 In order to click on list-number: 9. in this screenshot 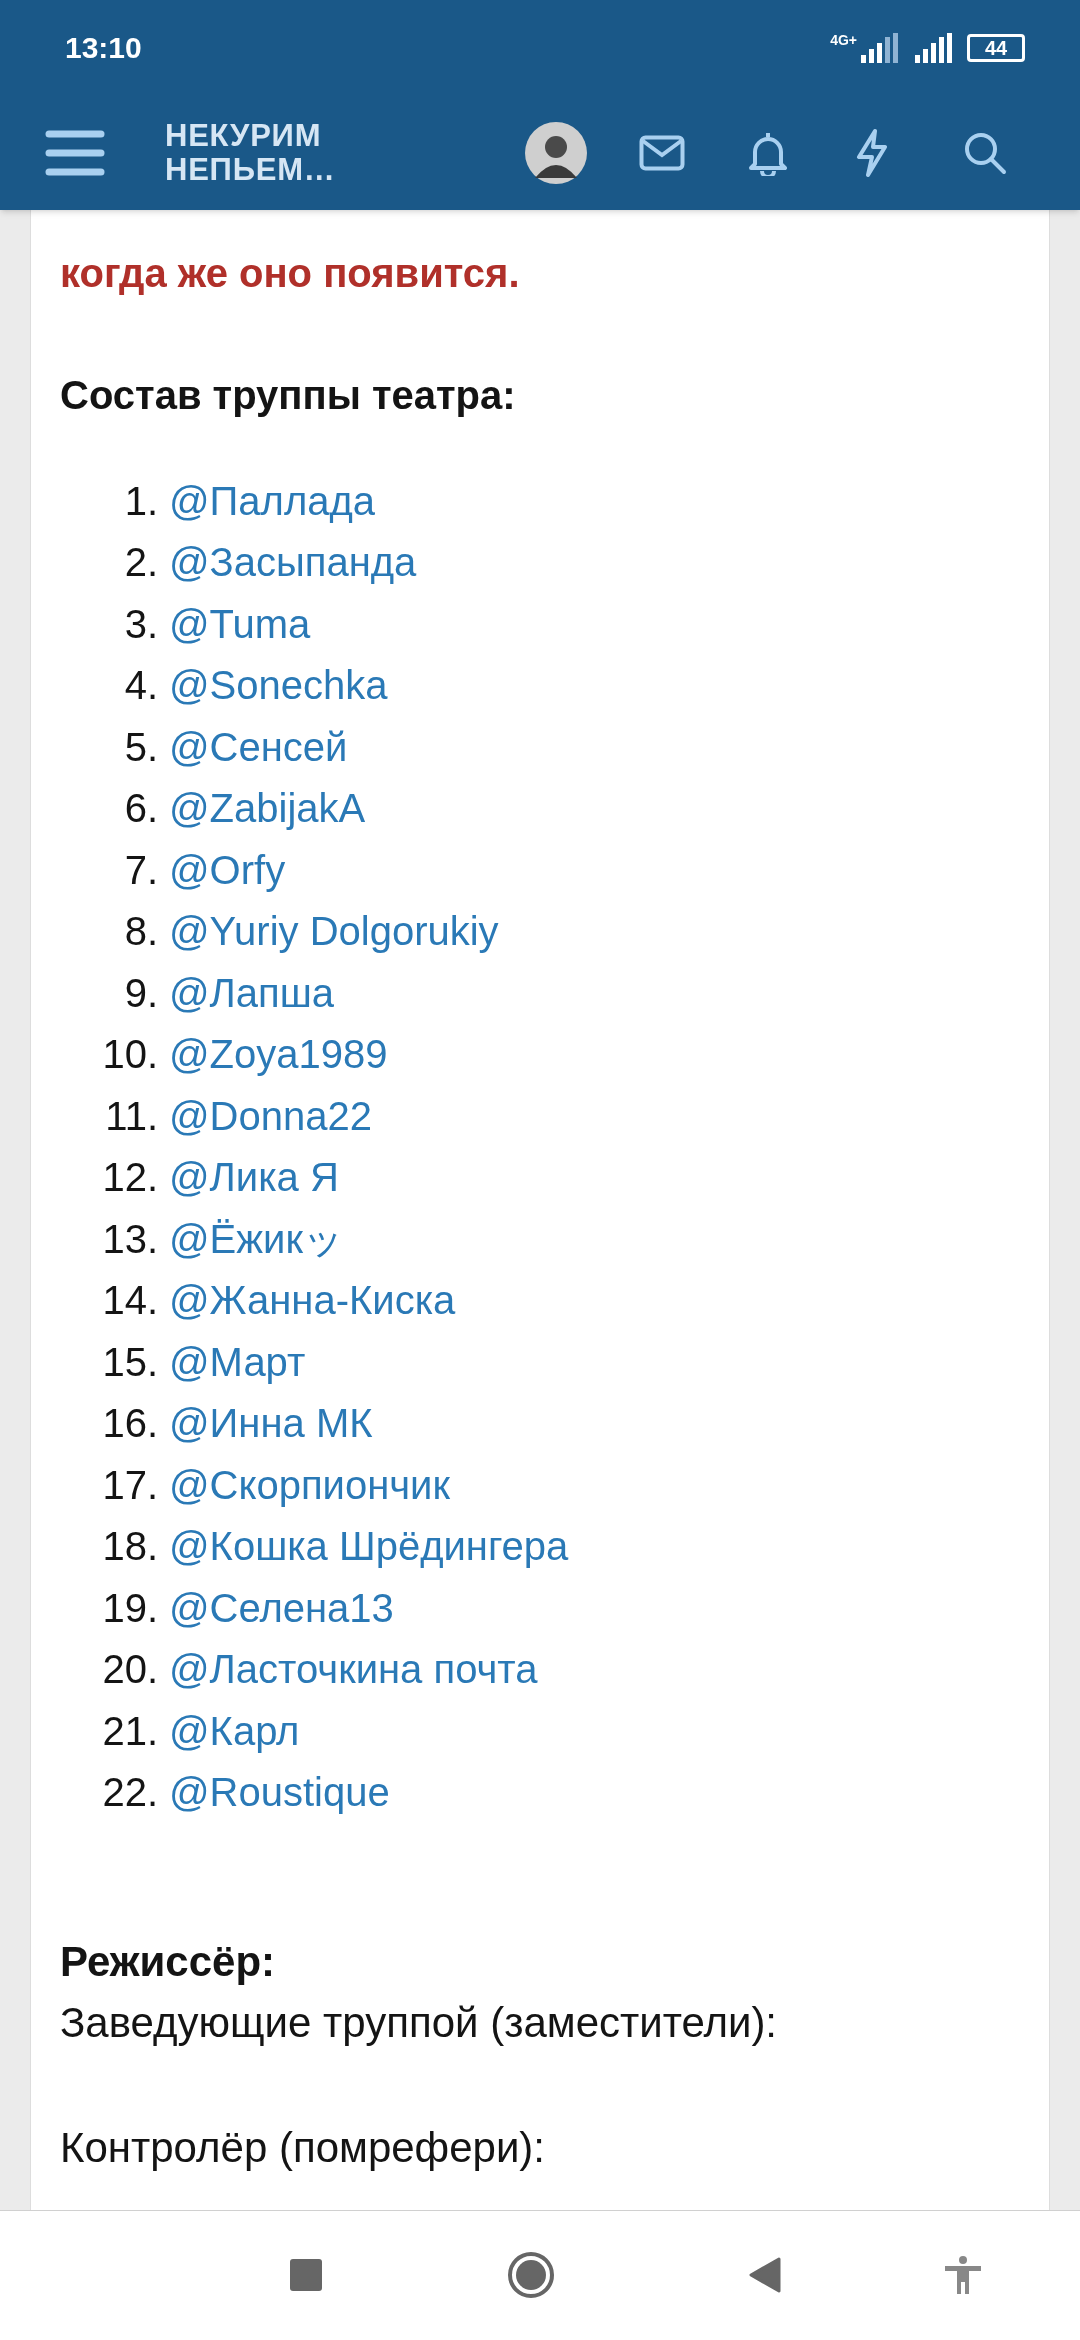, I will do `click(140, 993)`.